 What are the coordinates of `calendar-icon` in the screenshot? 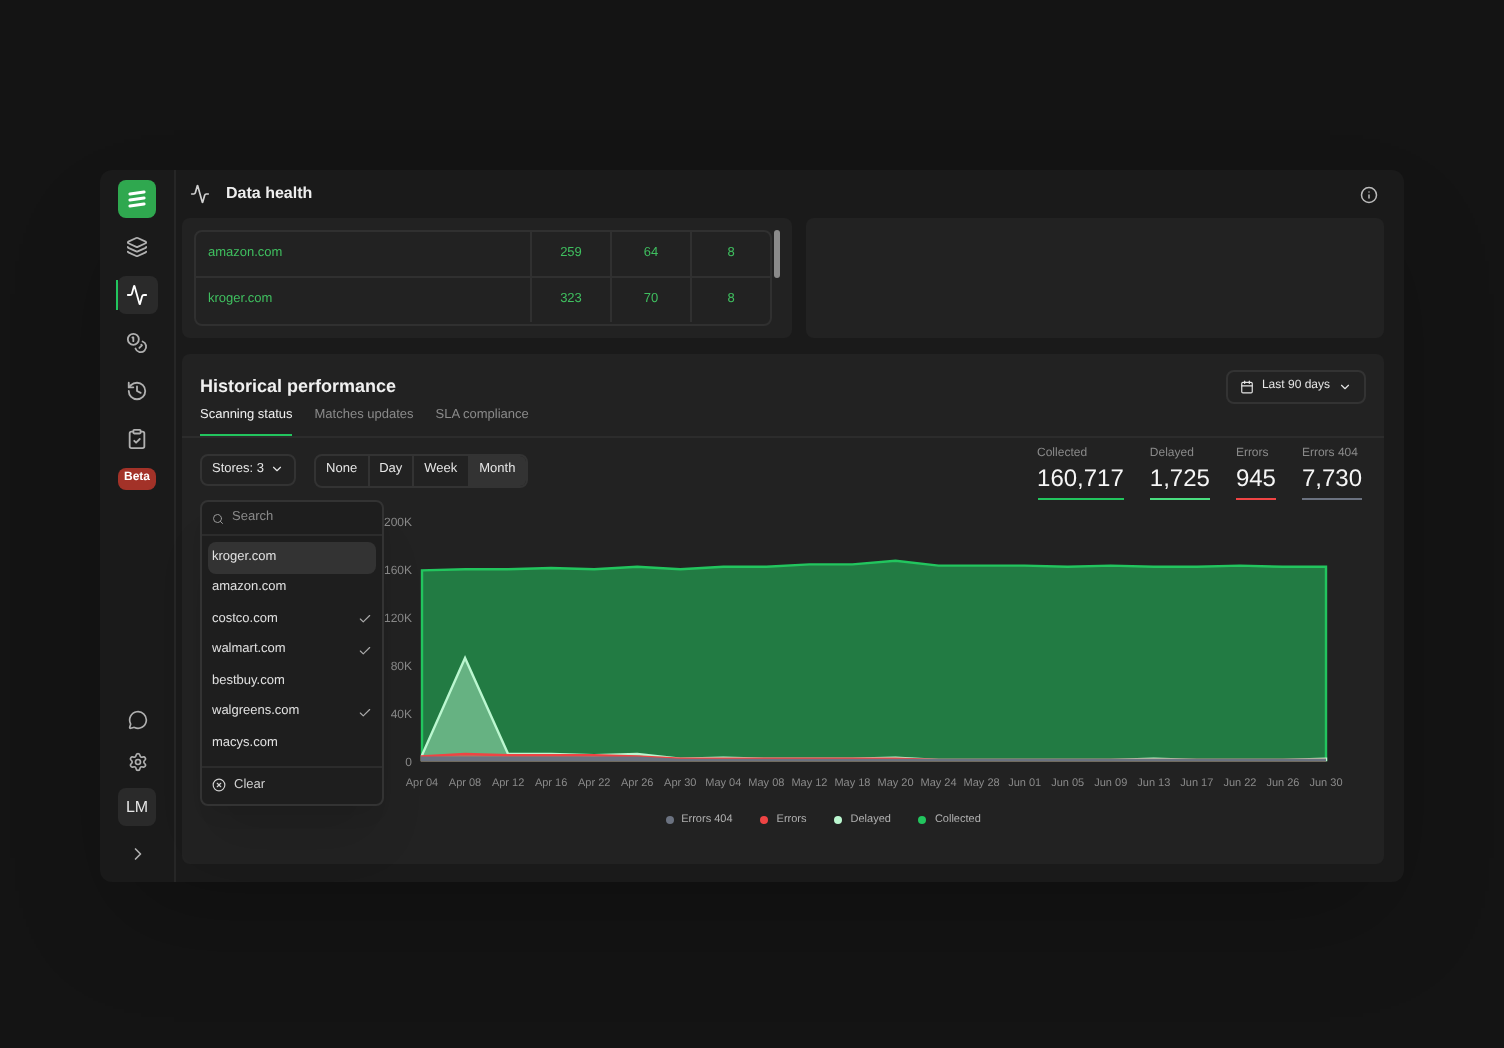 It's located at (1246, 387).